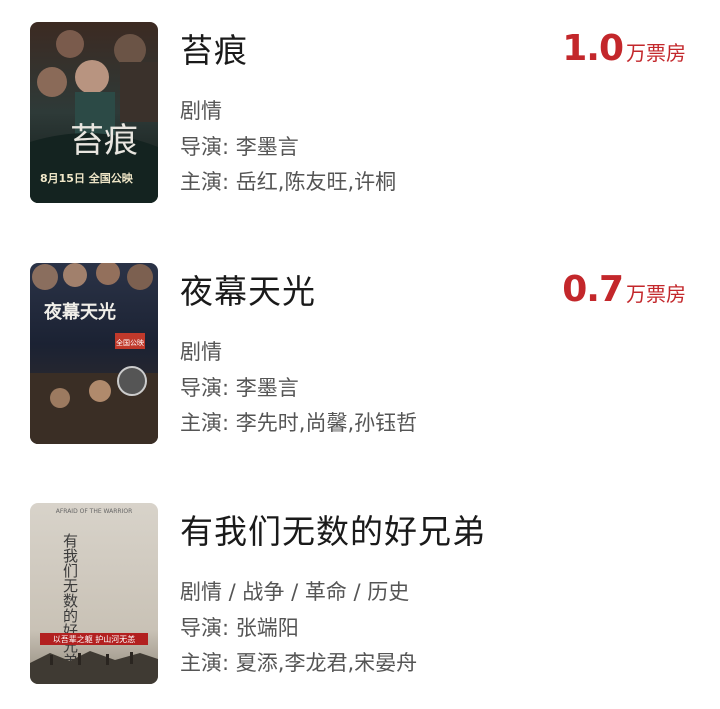 This screenshot has width=720, height=709. Describe the element at coordinates (593, 289) in the screenshot. I see `box-office-value: 0.7` at that location.